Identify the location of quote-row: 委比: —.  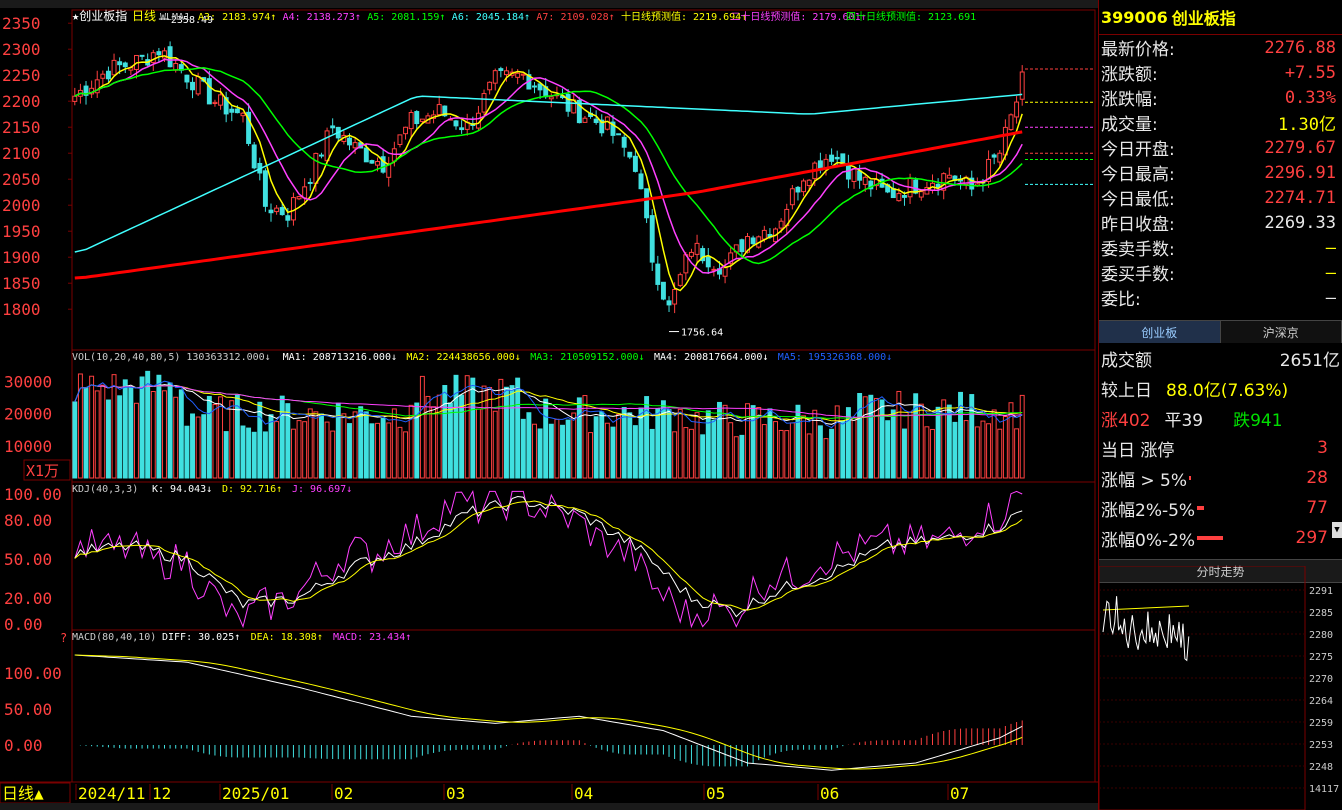
(1220, 298).